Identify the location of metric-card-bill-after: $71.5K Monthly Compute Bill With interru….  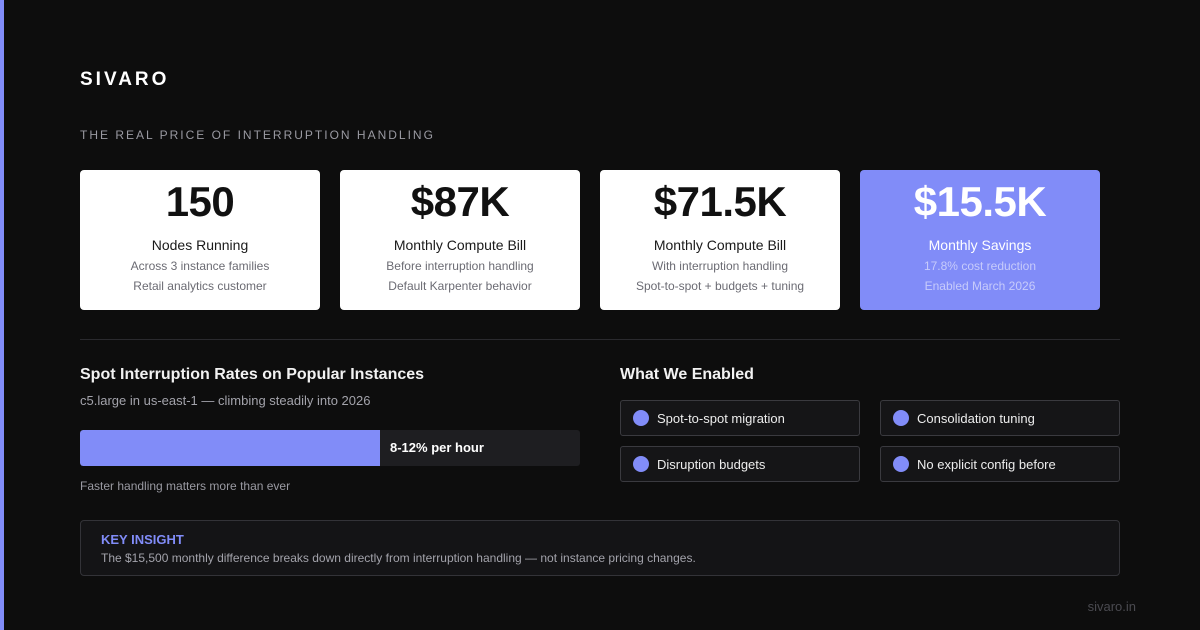
(720, 240).